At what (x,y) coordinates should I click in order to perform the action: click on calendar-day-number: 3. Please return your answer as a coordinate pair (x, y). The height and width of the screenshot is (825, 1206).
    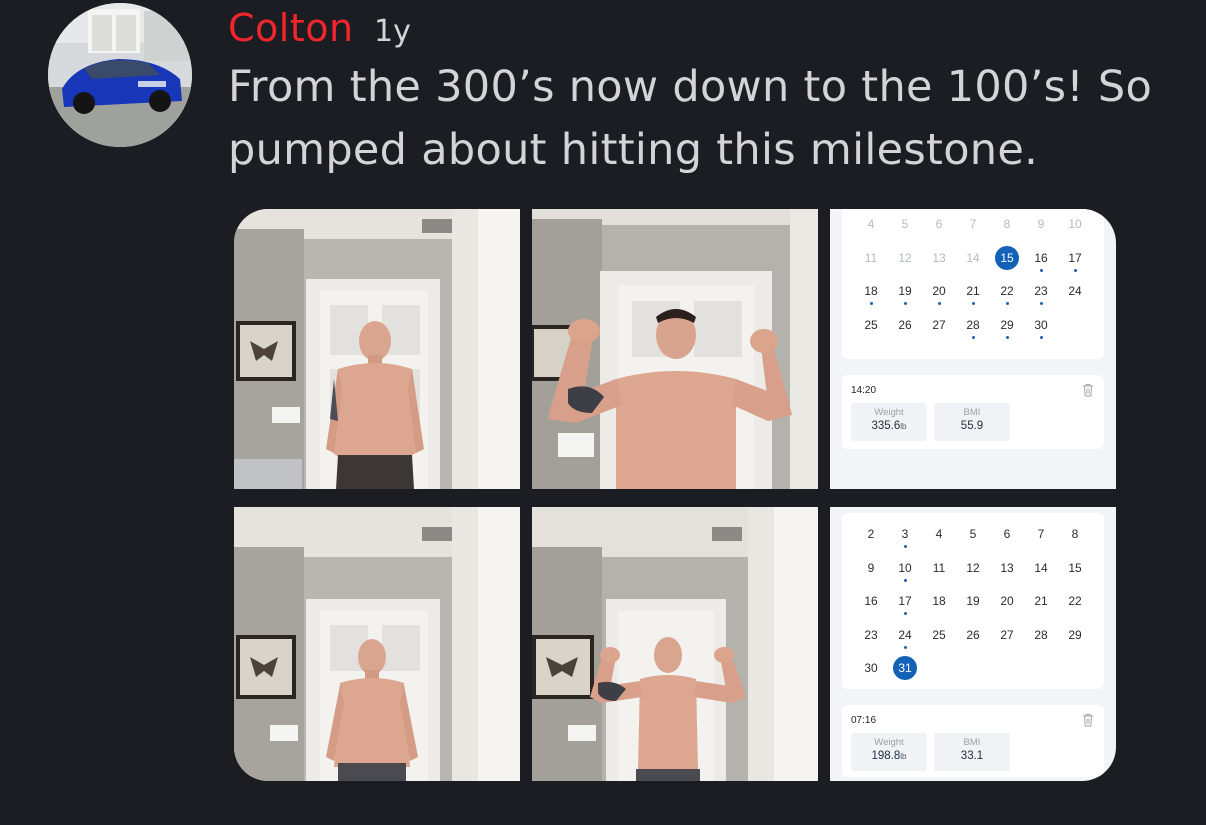
    Looking at the image, I should click on (905, 534).